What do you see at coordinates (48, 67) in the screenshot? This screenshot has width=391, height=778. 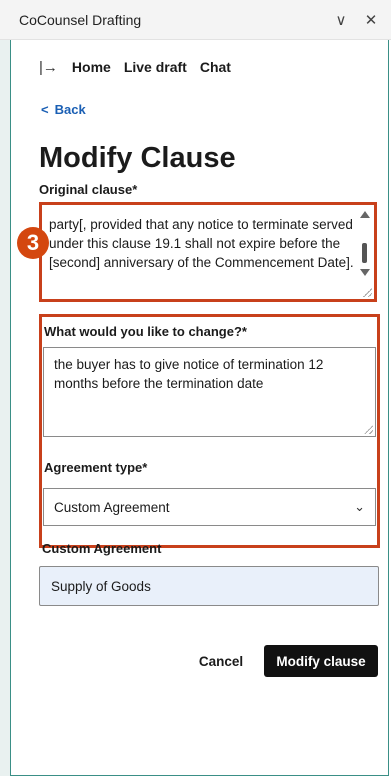 I see `expand-icon: |→` at bounding box center [48, 67].